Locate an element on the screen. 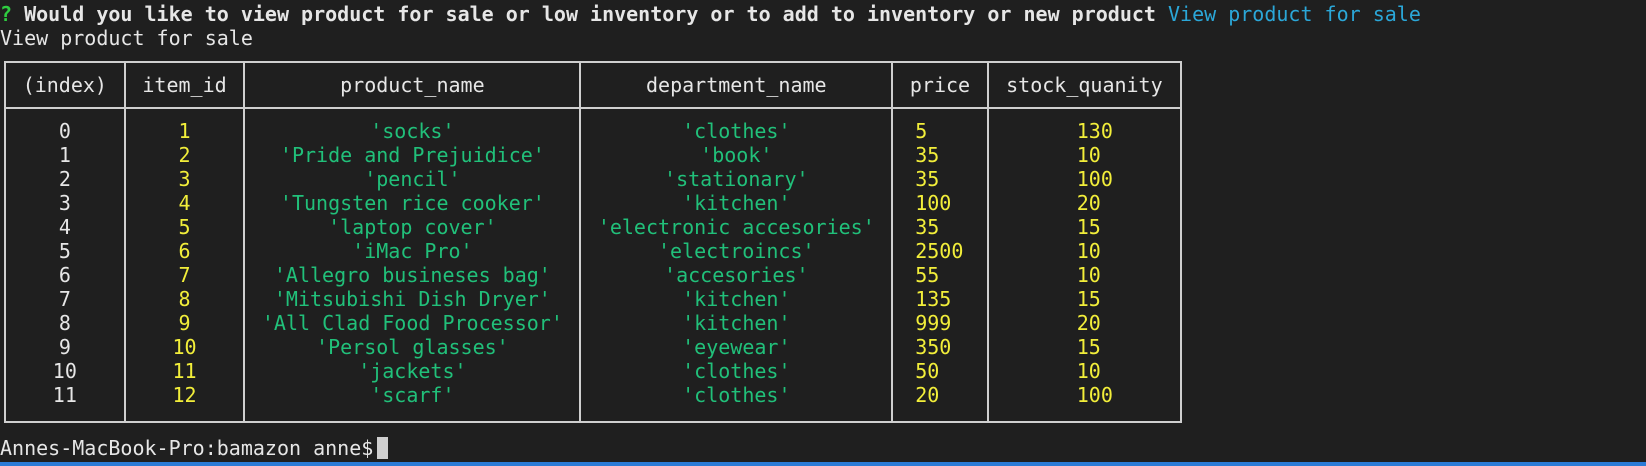 The width and height of the screenshot is (1646, 466). header-department-name: department_name is located at coordinates (736, 85).